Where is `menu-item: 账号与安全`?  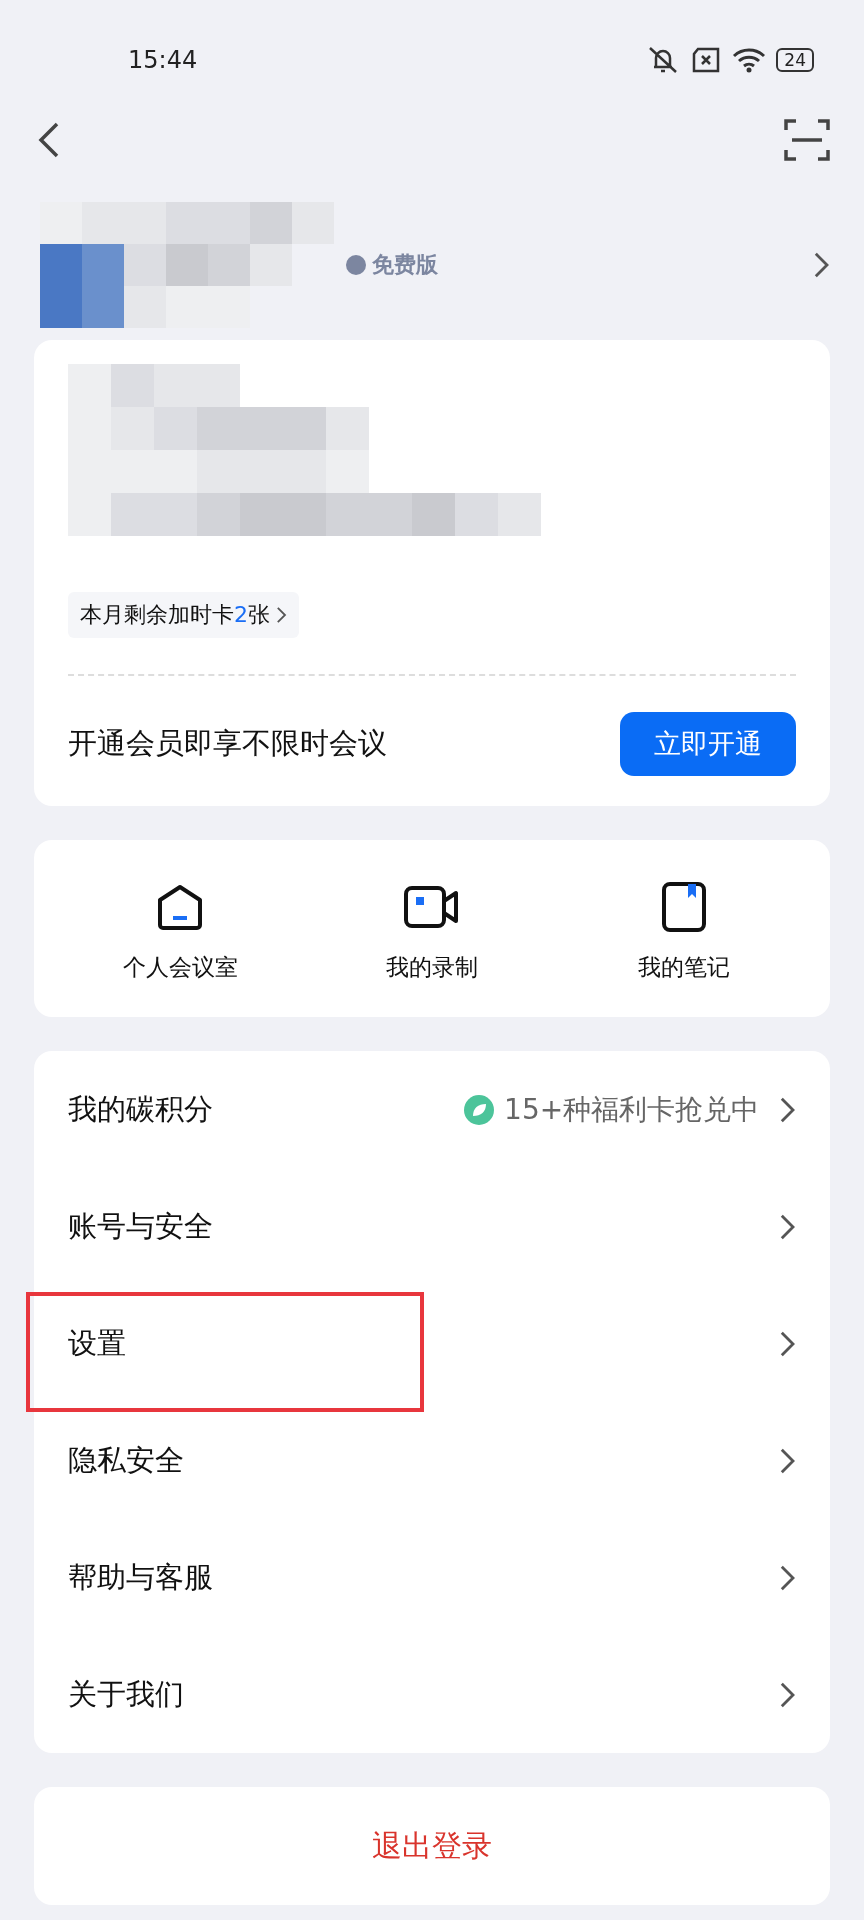 menu-item: 账号与安全 is located at coordinates (432, 1226).